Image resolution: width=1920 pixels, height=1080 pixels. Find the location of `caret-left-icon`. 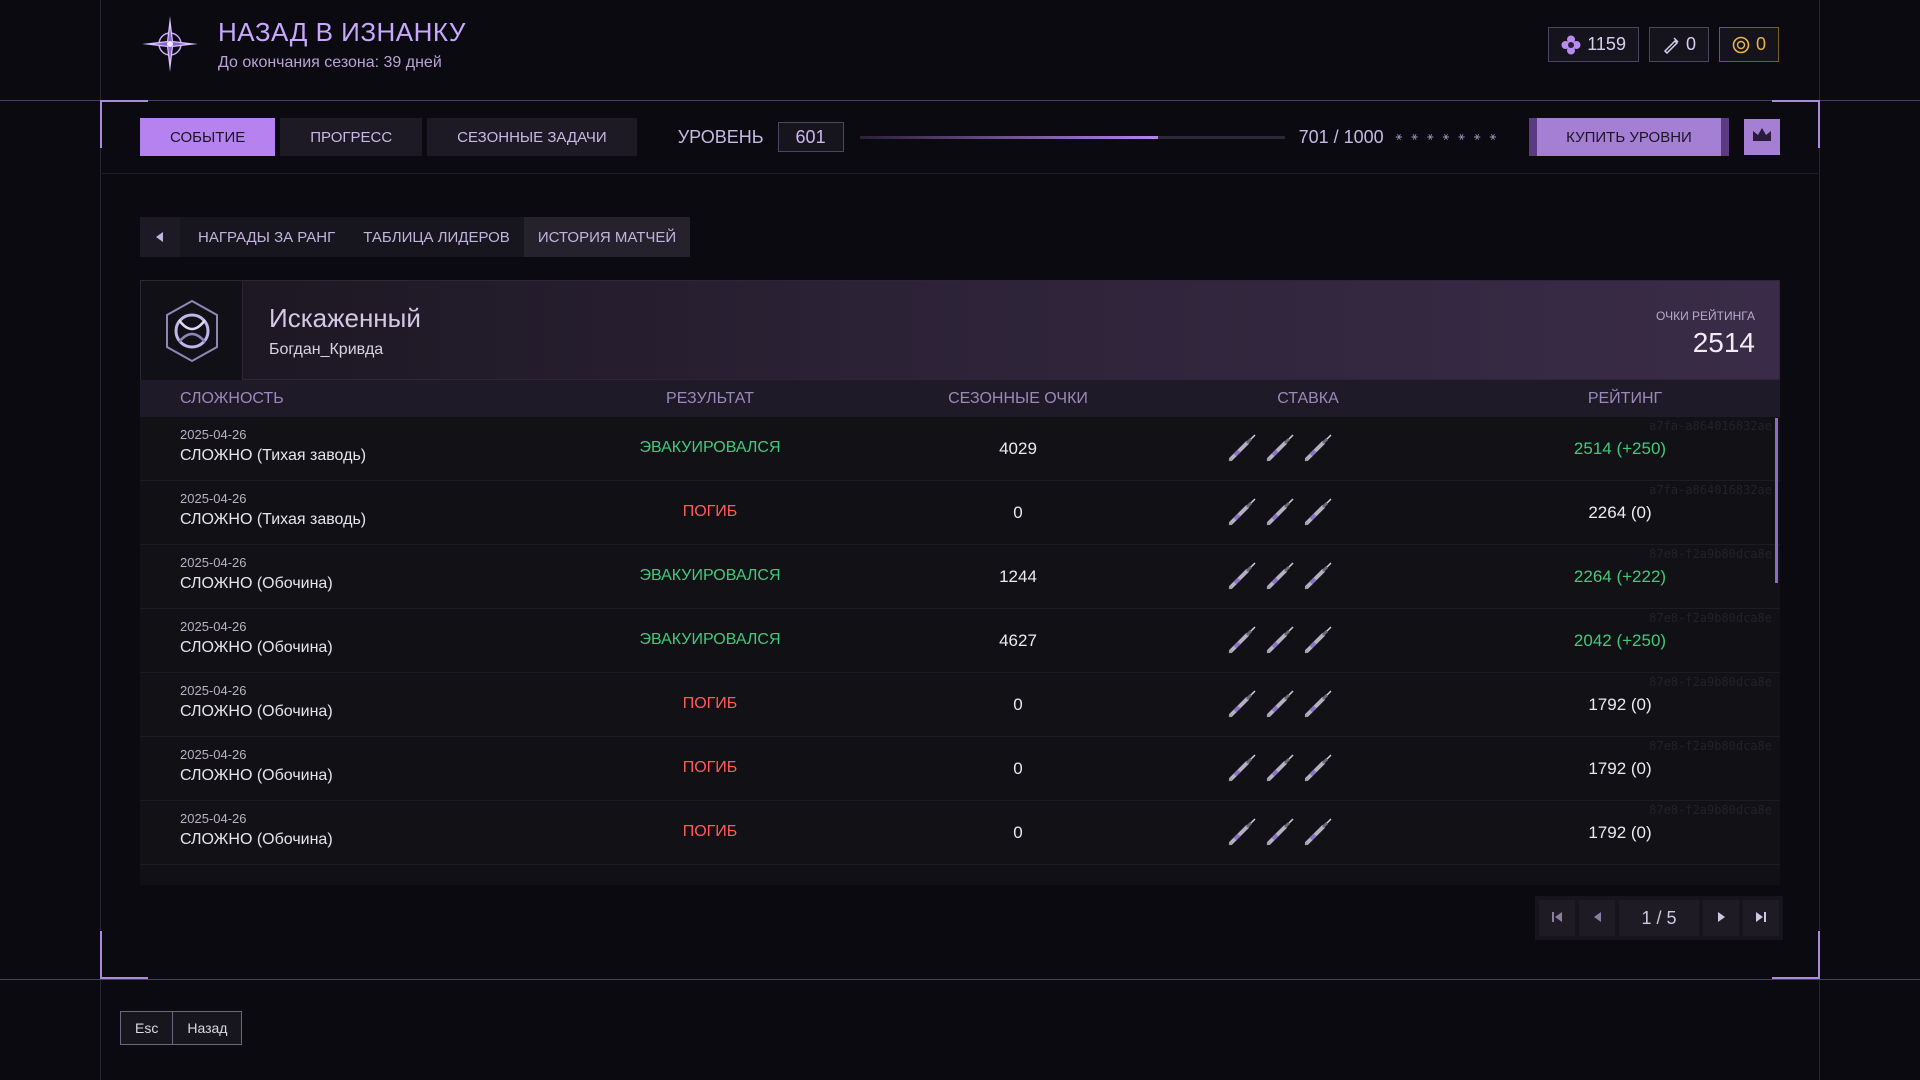

caret-left-icon is located at coordinates (160, 237).